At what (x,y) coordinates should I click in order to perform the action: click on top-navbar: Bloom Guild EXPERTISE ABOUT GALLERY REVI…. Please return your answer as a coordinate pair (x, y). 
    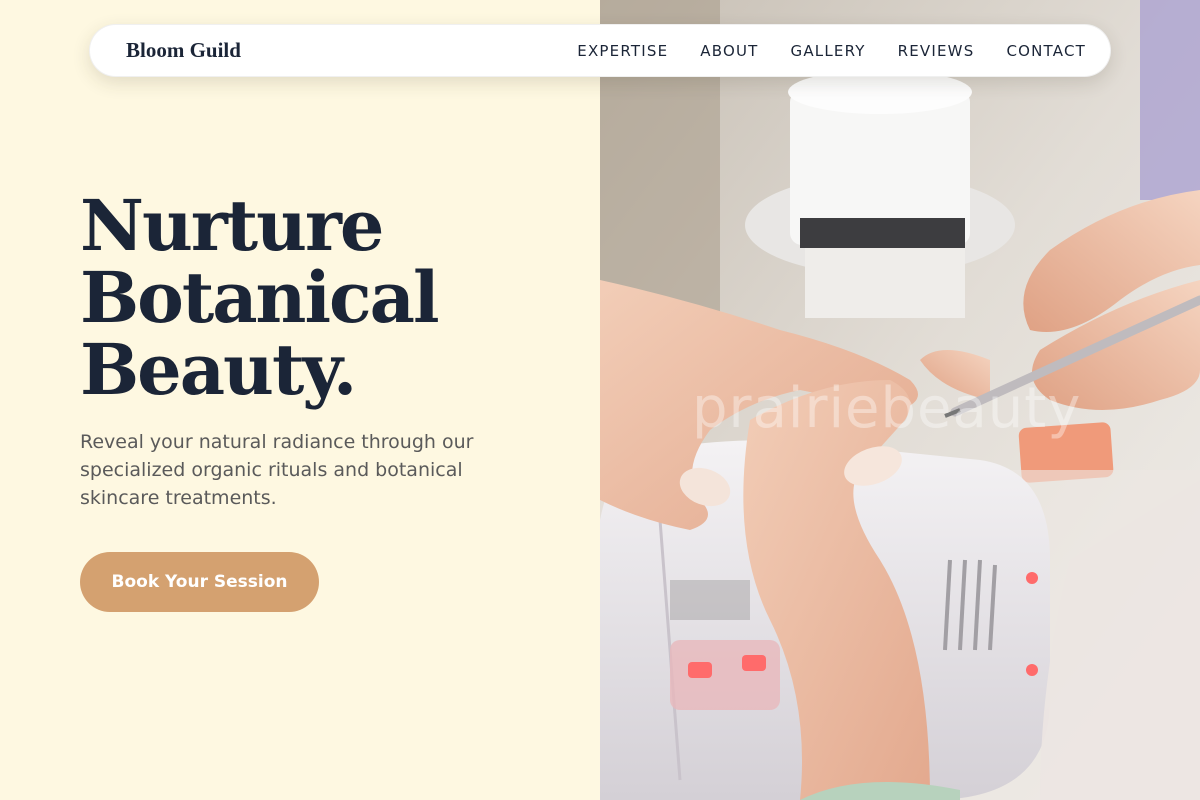
    Looking at the image, I should click on (600, 50).